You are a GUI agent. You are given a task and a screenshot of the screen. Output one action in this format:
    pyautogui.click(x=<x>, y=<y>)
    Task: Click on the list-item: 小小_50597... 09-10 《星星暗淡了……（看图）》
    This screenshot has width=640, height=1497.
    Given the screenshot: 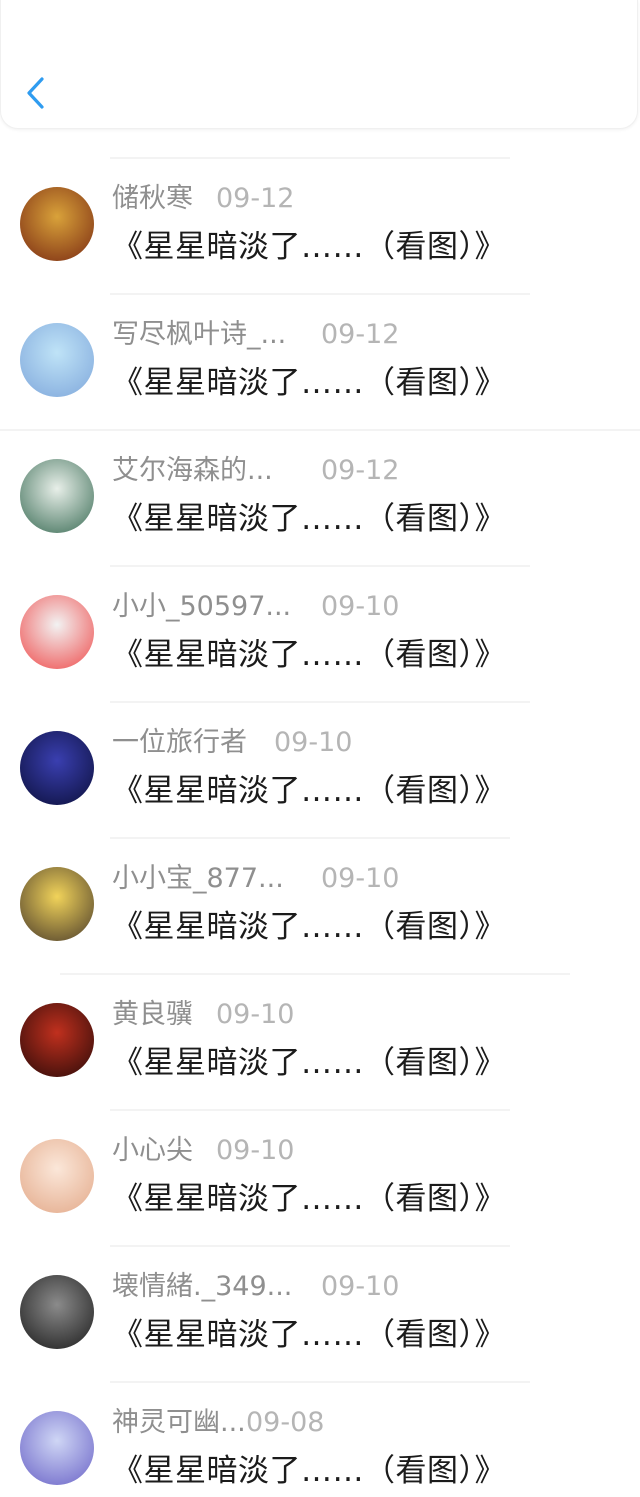 What is the action you would take?
    pyautogui.click(x=320, y=613)
    